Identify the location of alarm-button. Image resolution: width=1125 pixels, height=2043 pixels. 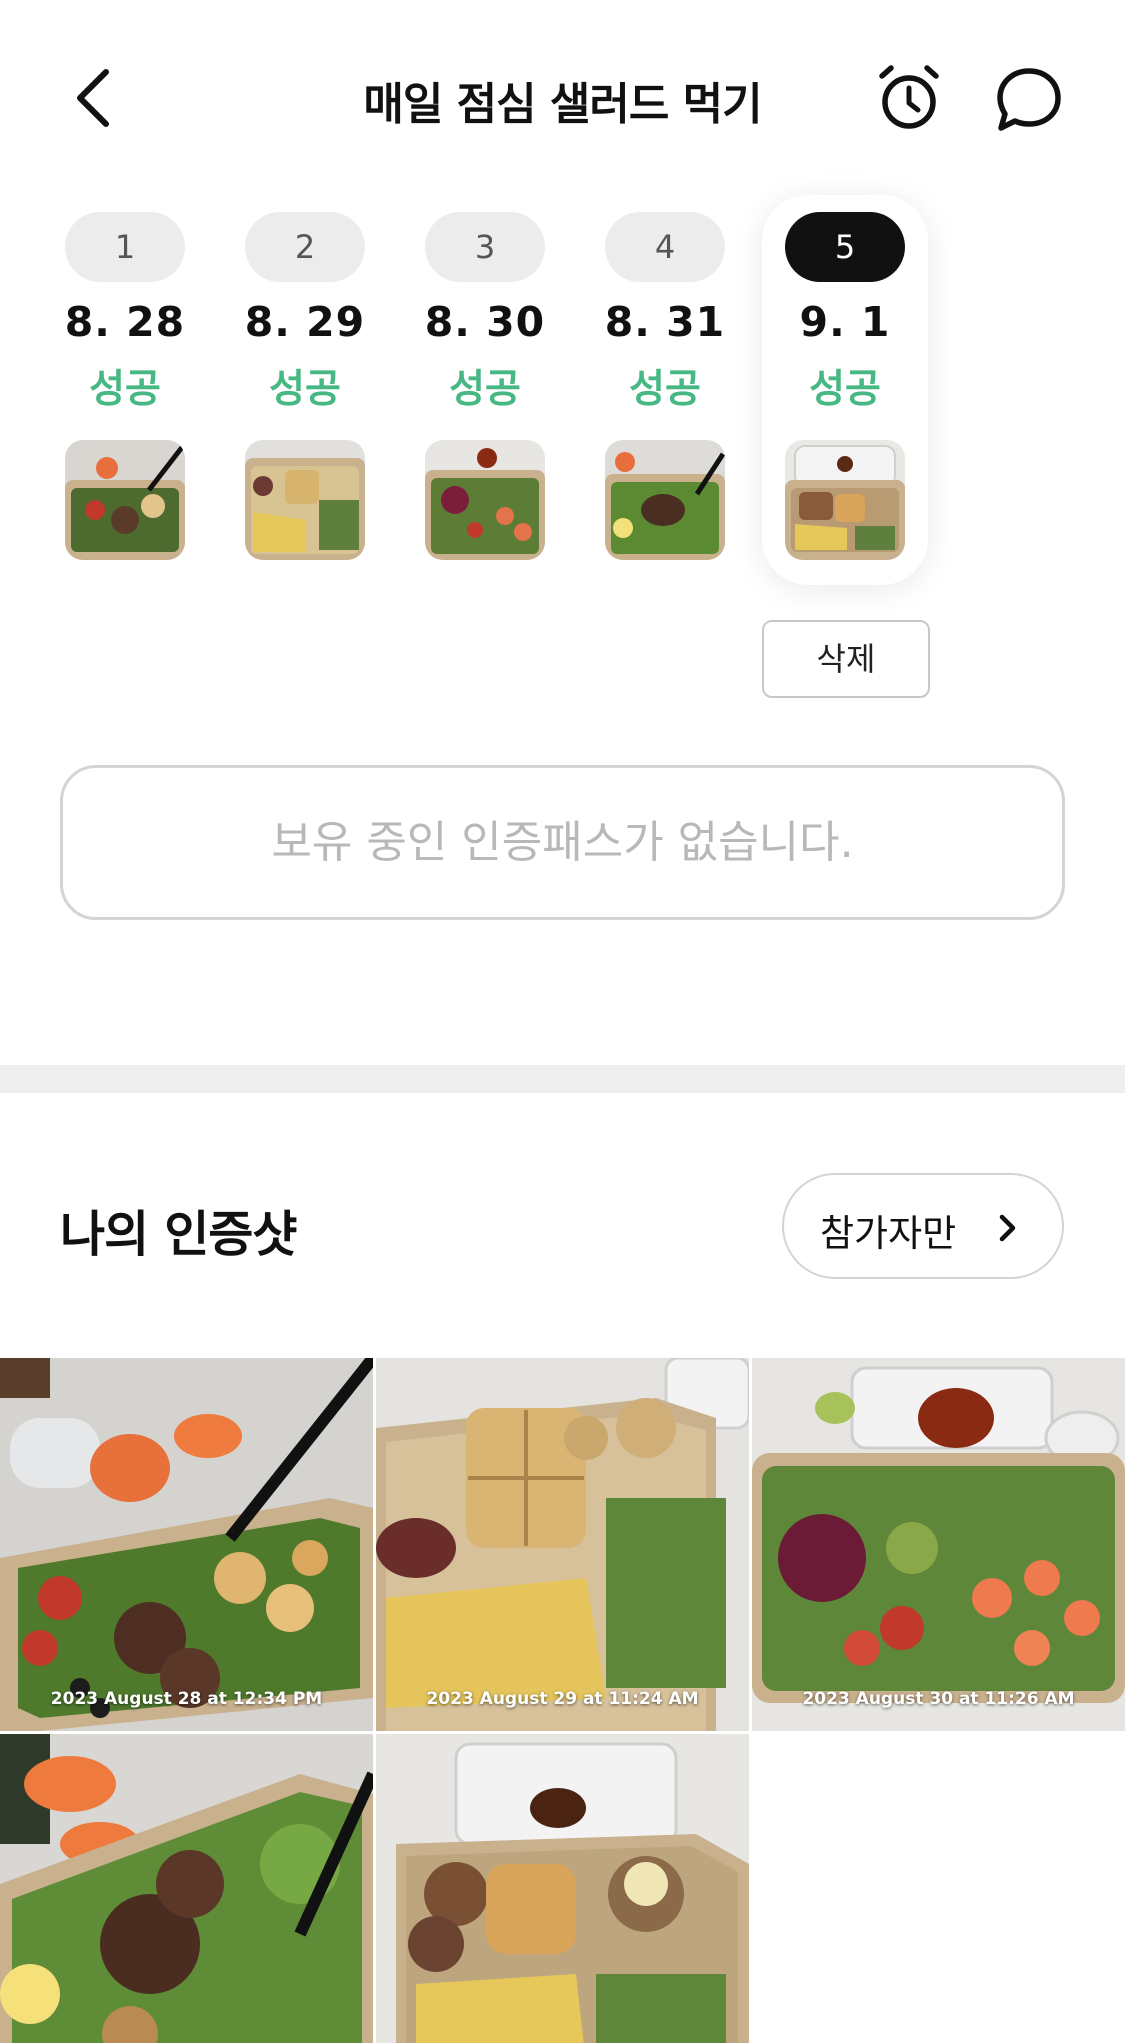
(909, 99).